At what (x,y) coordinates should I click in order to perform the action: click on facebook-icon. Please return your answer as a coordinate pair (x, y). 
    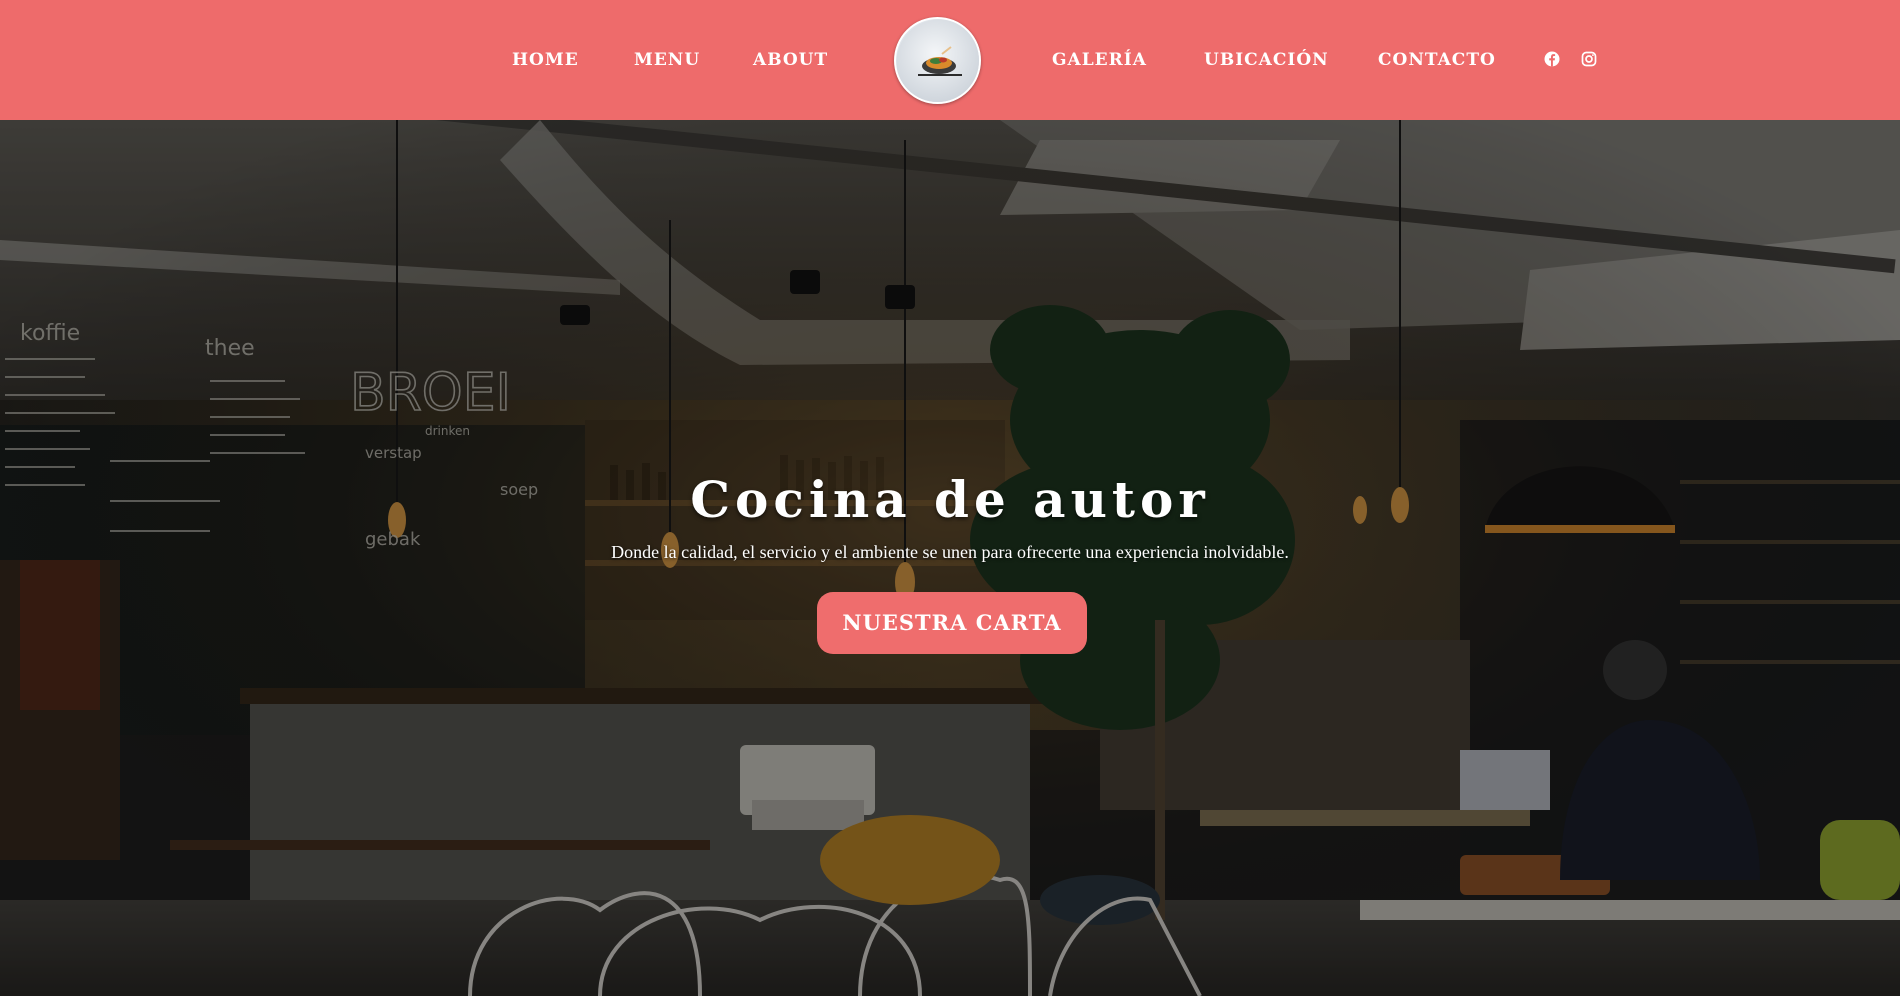
    Looking at the image, I should click on (1552, 59).